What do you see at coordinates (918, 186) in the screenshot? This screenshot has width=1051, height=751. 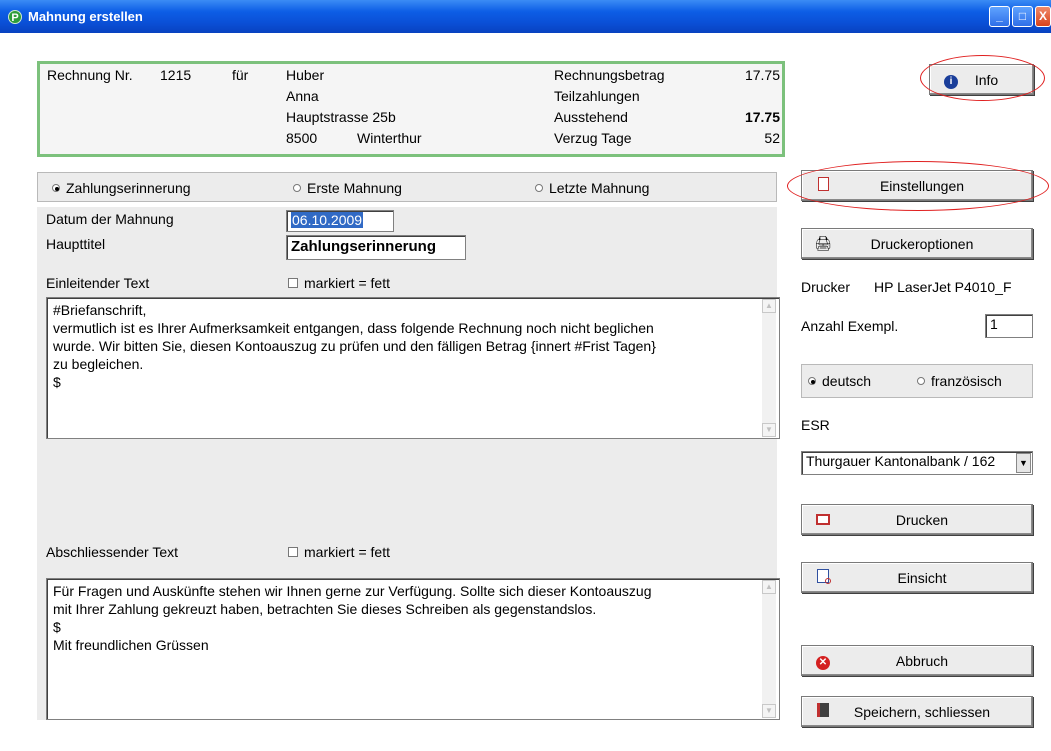 I see `highlight-oval-settings` at bounding box center [918, 186].